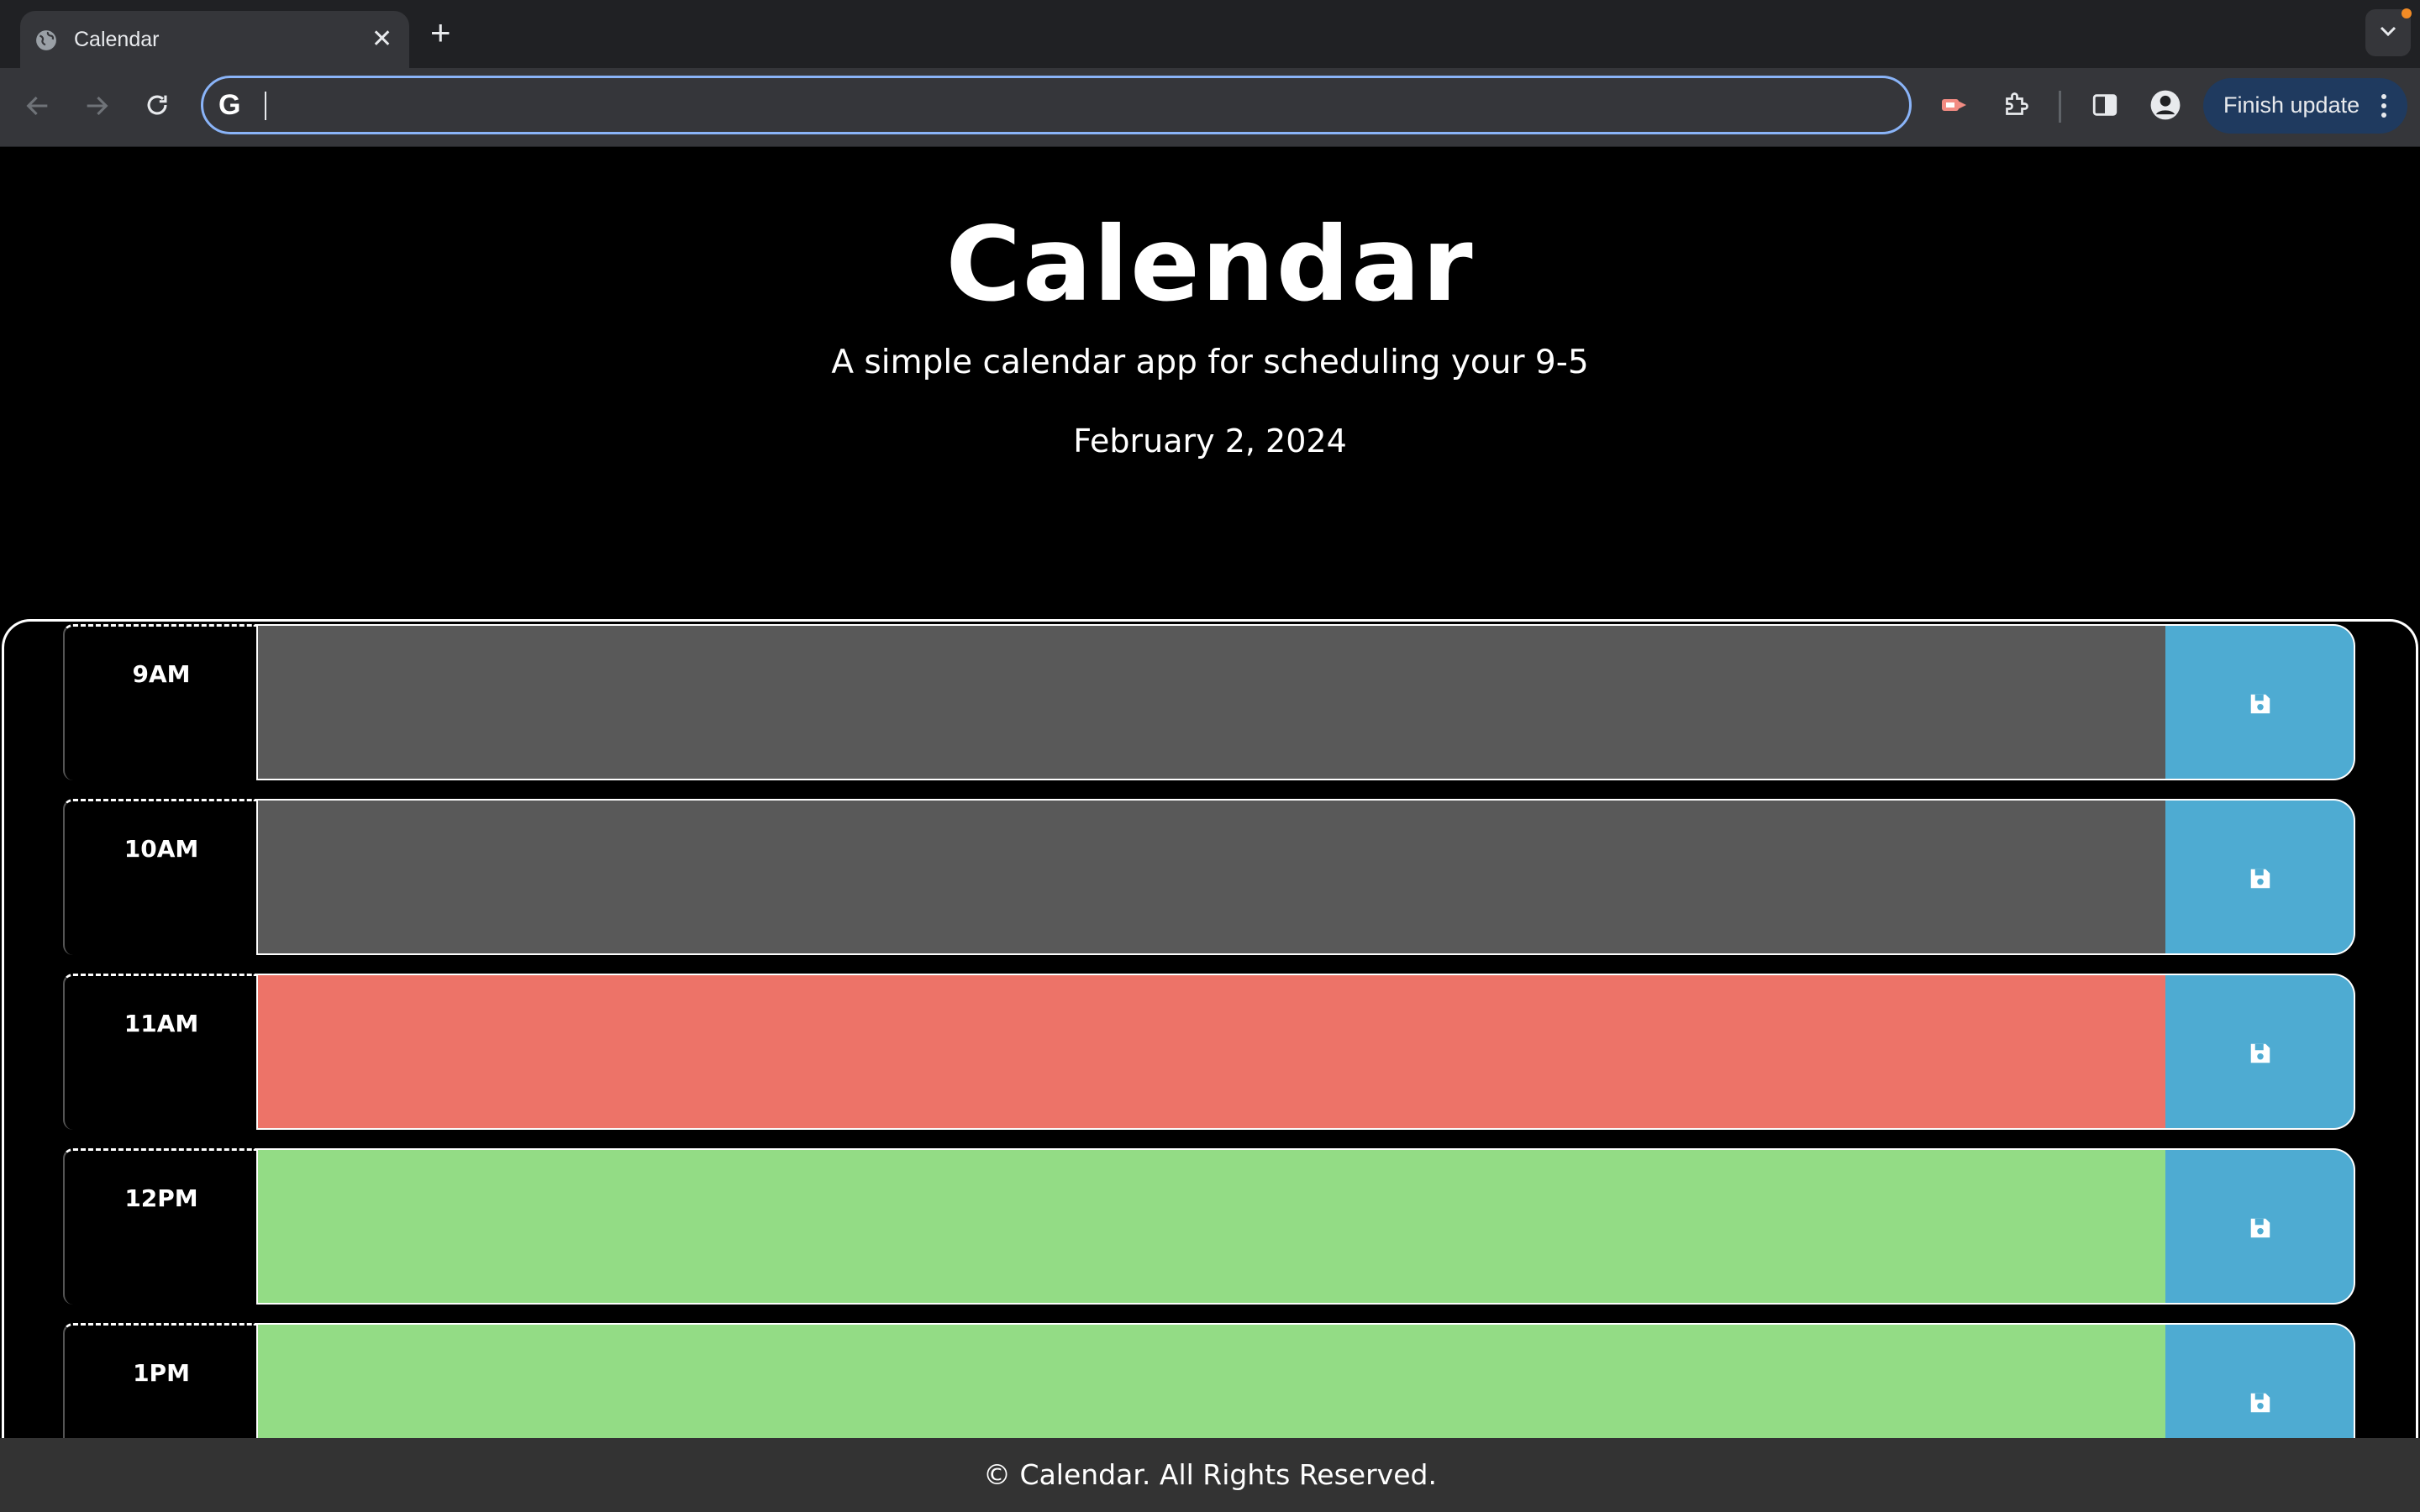  I want to click on toolbar-divider, so click(2060, 107).